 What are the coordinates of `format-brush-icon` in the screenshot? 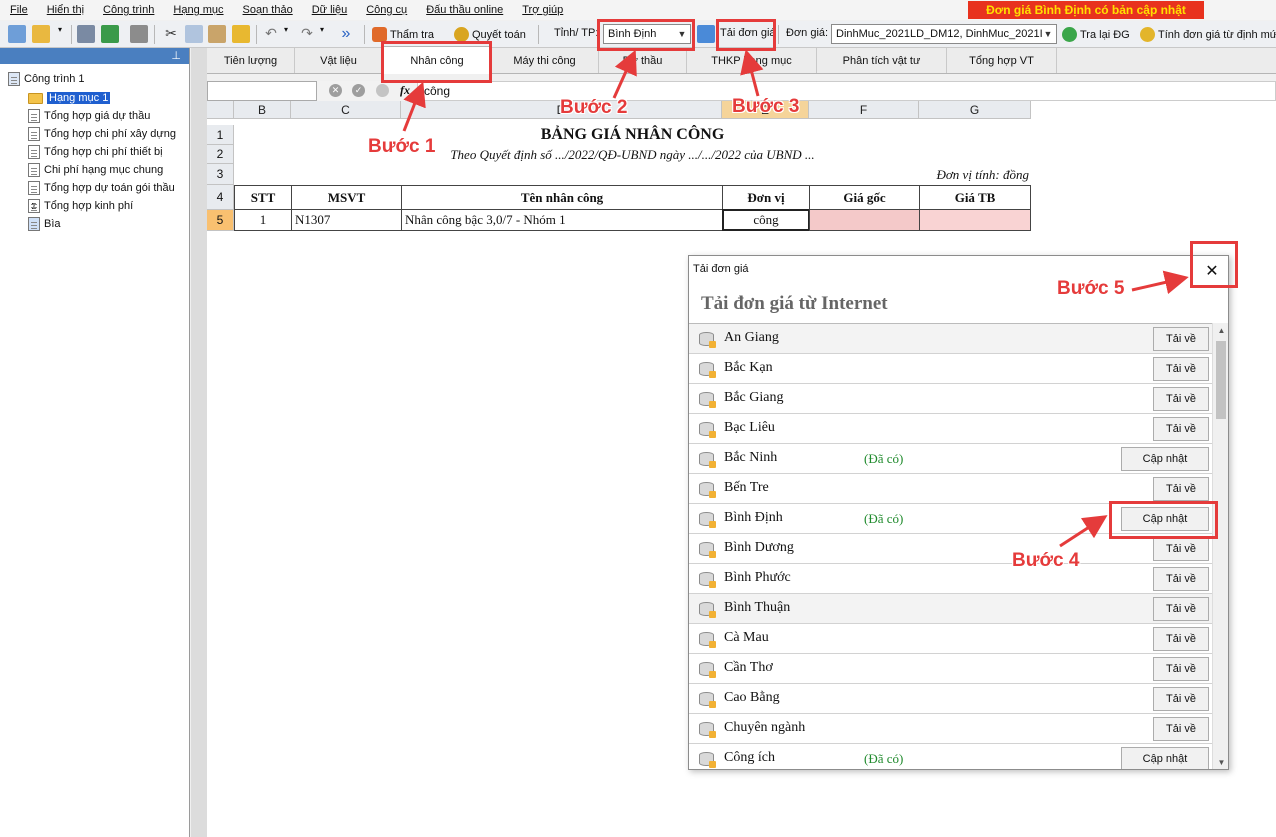 It's located at (241, 34).